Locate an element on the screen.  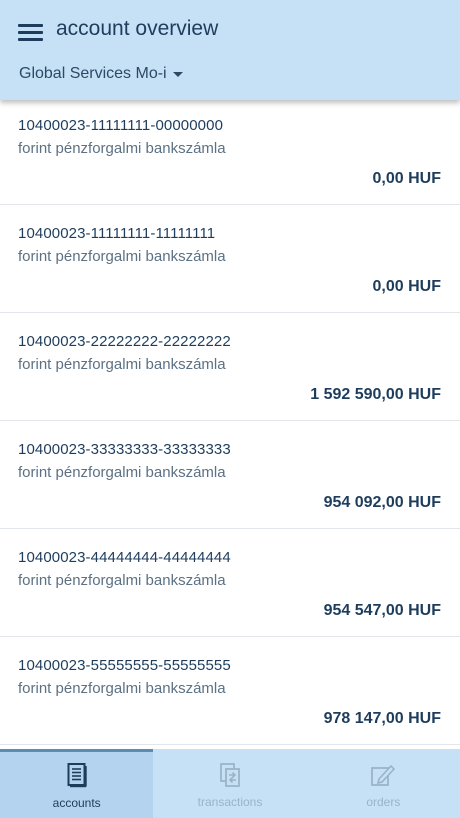
tab-accounts: accounts is located at coordinates (77, 783).